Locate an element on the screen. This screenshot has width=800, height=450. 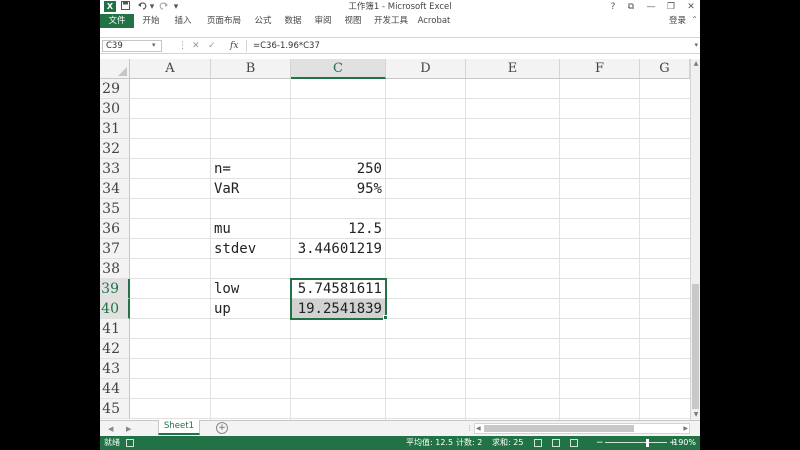
cell-b33: n= is located at coordinates (250, 169).